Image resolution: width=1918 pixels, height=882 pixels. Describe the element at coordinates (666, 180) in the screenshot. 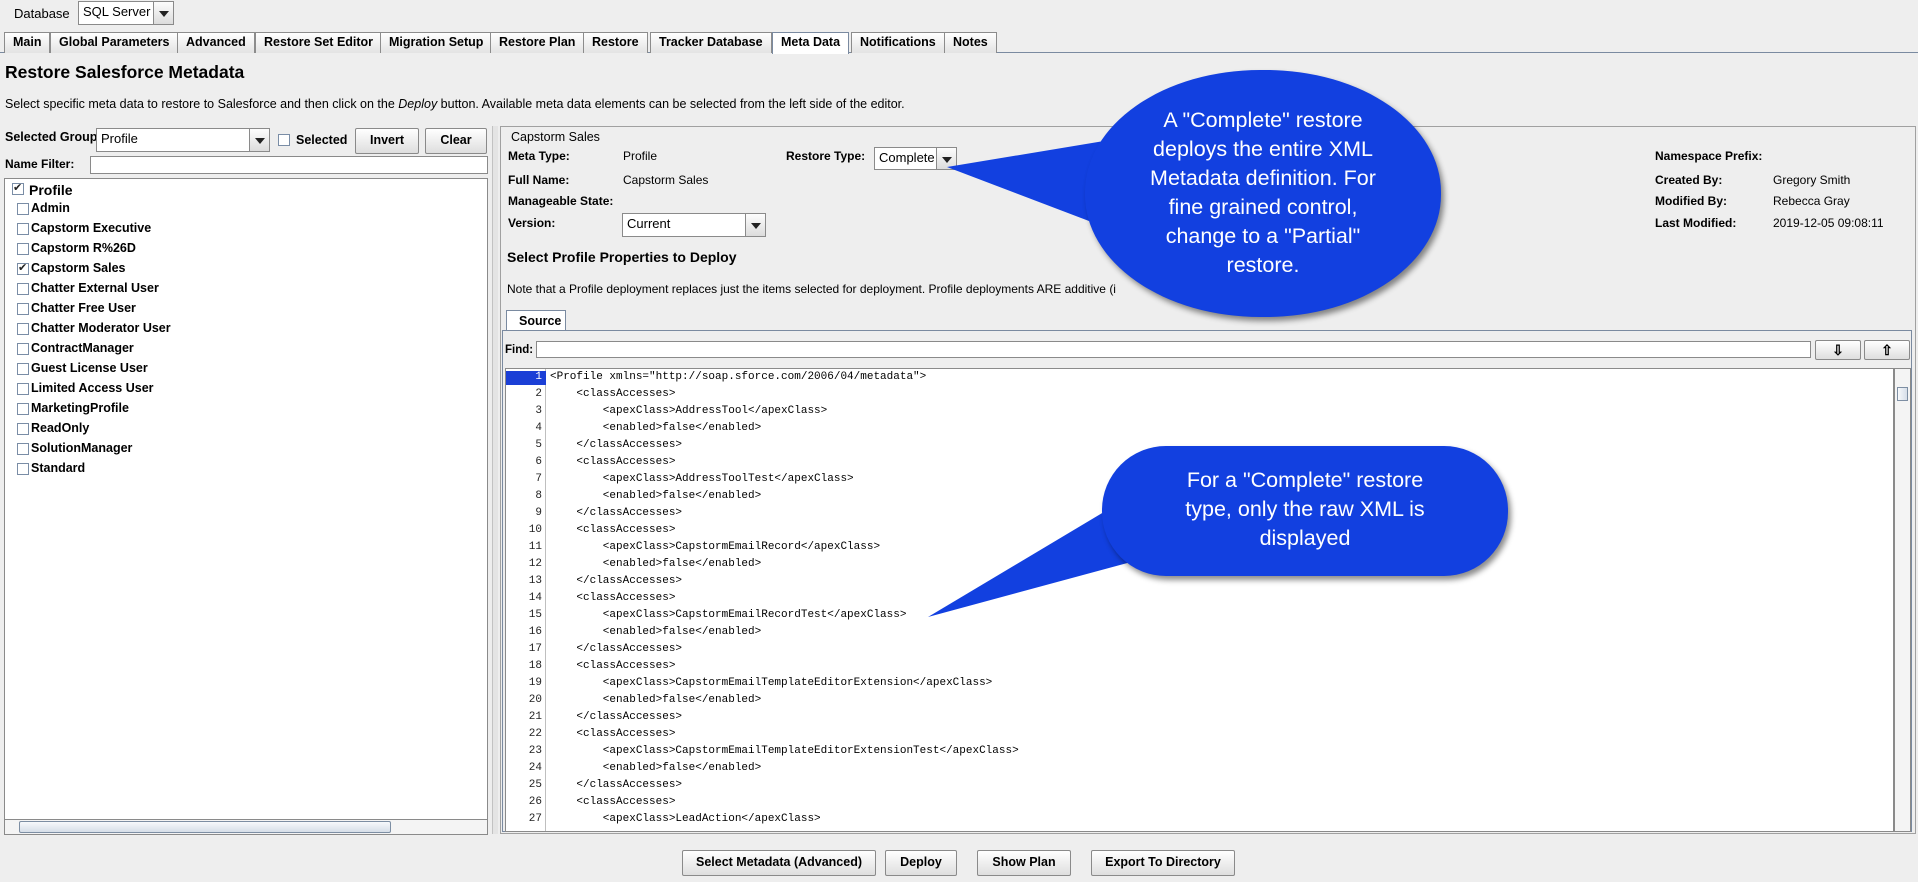

I see `full-name-value: Capstorm Sales` at that location.